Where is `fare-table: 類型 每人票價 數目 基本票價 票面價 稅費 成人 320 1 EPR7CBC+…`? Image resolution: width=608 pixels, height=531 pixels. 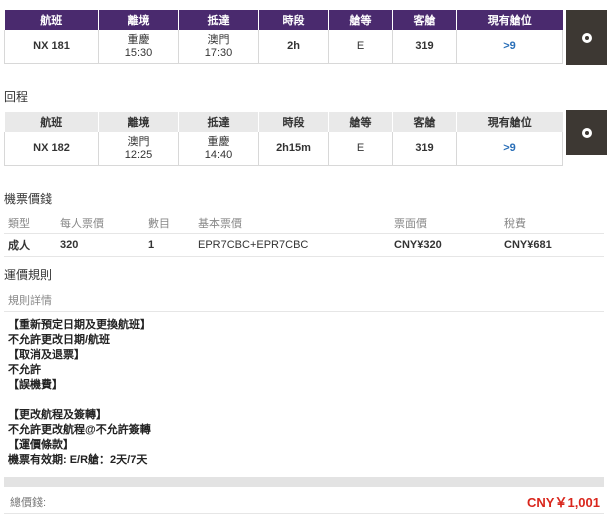 fare-table: 類型 每人票價 數目 基本票價 票面價 稅費 成人 320 1 EPR7CBC+… is located at coordinates (304, 235).